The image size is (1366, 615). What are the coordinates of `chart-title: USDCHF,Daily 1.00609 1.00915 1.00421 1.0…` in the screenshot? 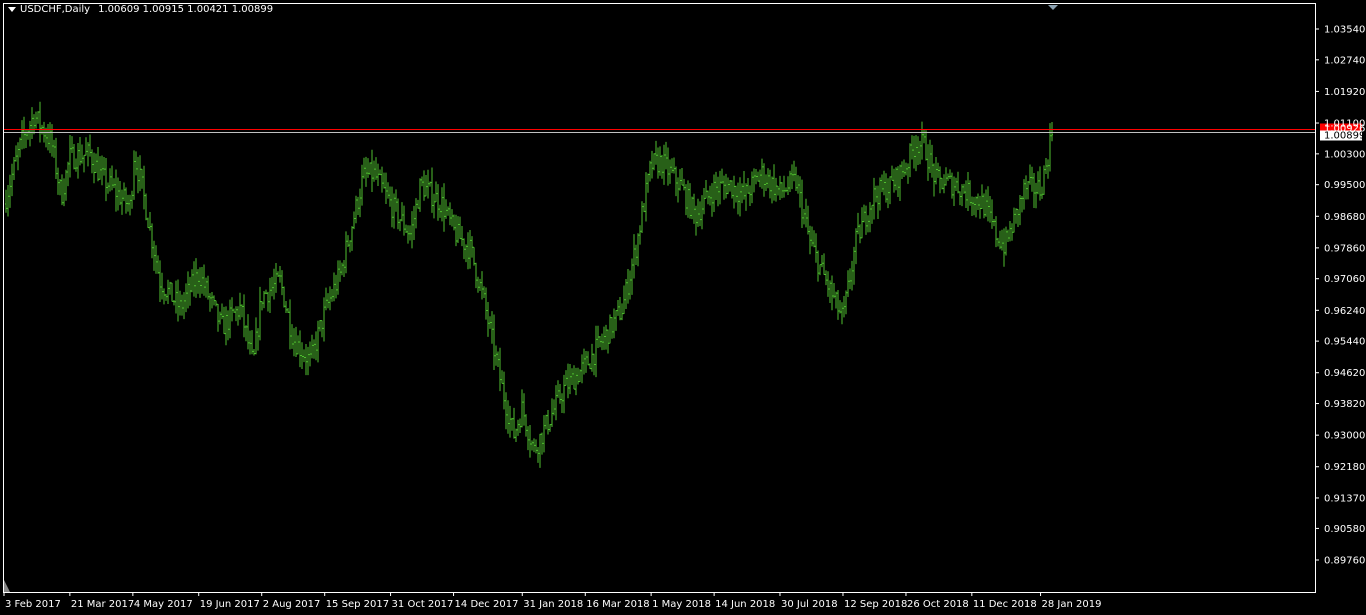 It's located at (140, 9).